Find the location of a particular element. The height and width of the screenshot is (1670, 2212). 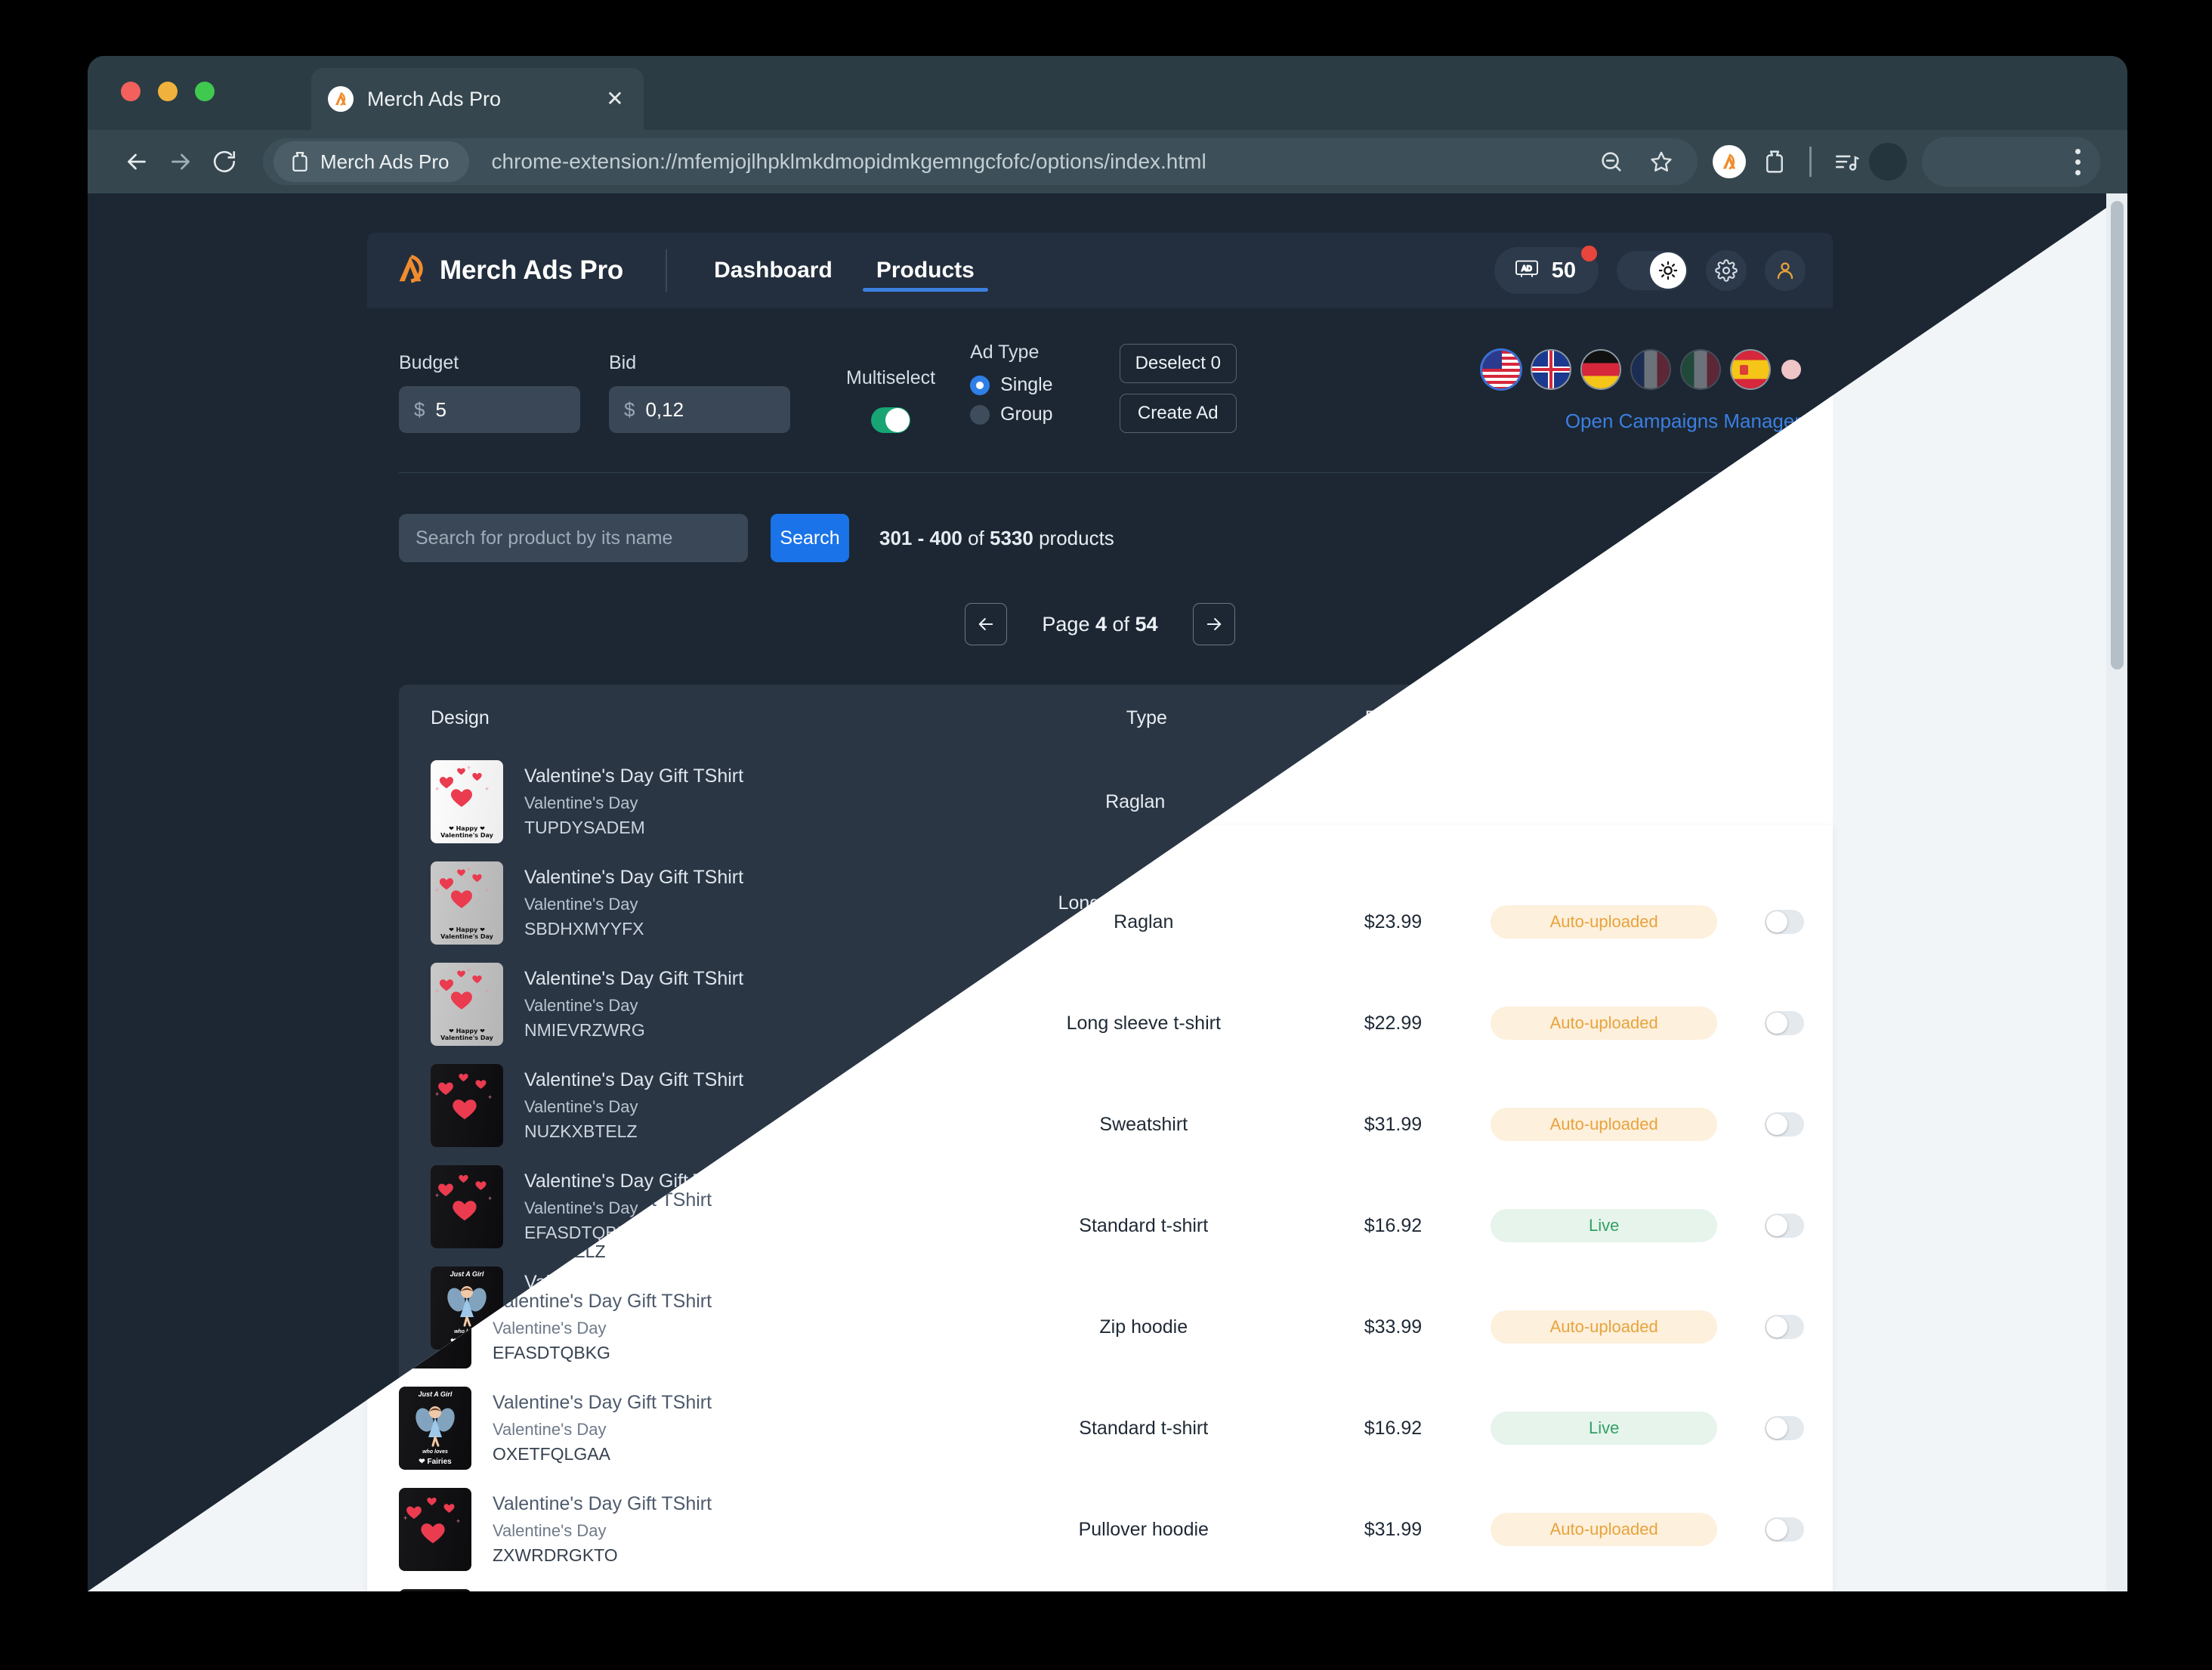

select-all-toggle is located at coordinates (1752, 718).